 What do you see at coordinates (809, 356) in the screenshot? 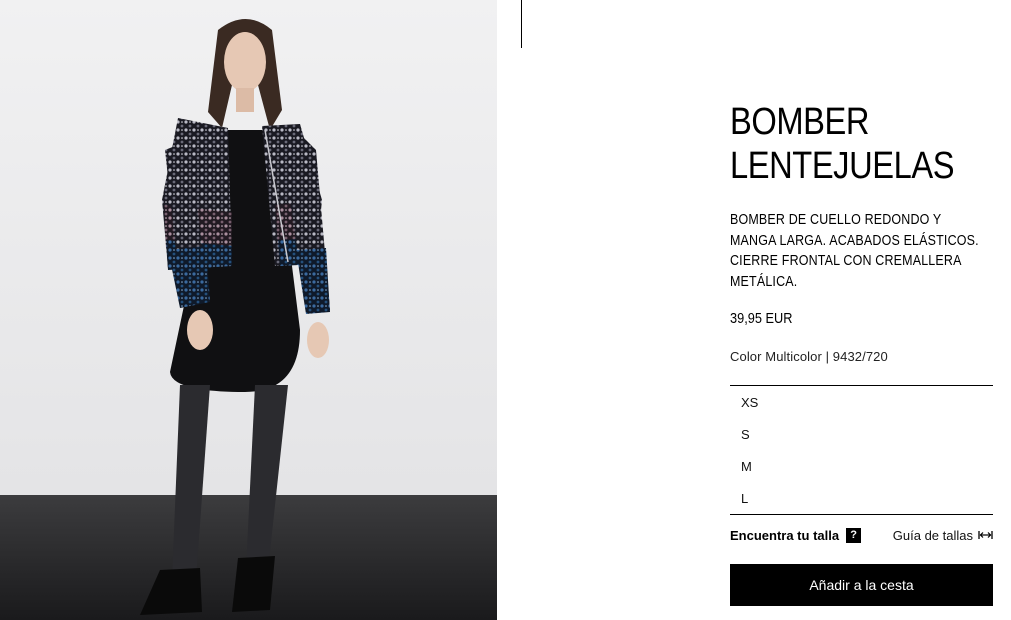
I see `product-color-reference: Color Multicolor | 9432/720` at bounding box center [809, 356].